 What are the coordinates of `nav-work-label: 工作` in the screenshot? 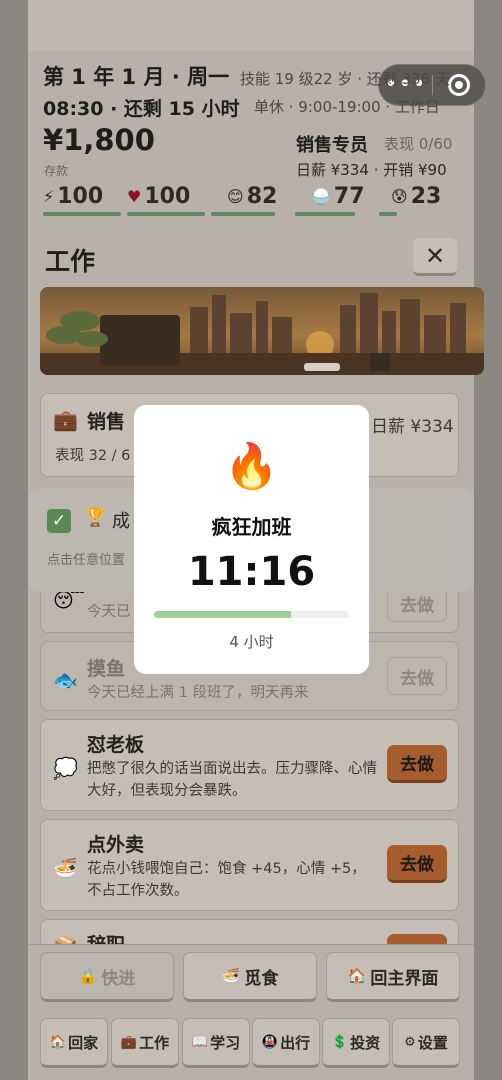 It's located at (154, 1042).